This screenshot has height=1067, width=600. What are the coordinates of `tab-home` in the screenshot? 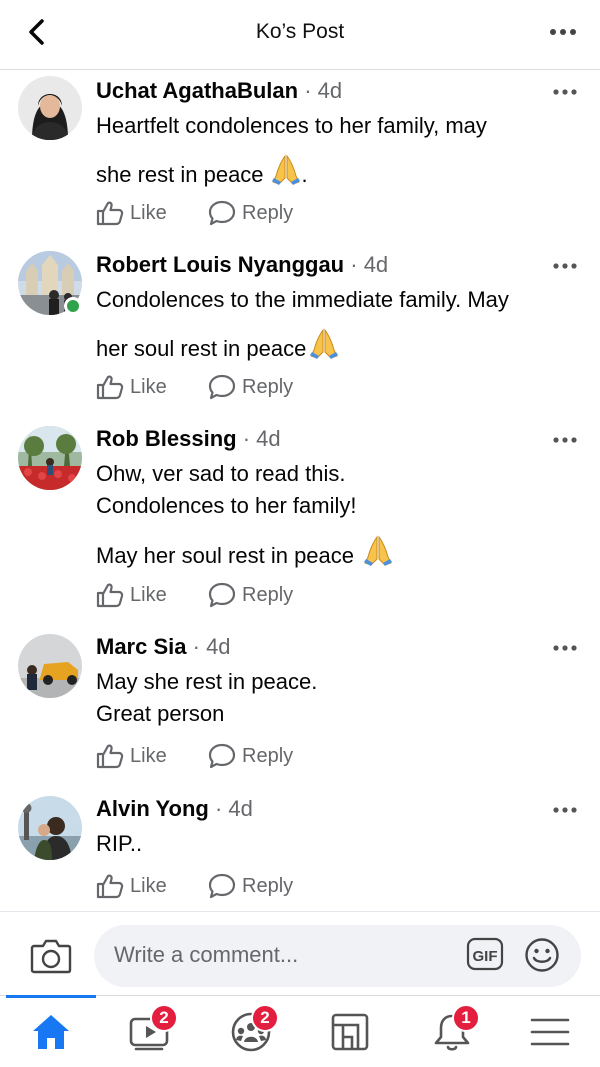 It's located at (51, 1032).